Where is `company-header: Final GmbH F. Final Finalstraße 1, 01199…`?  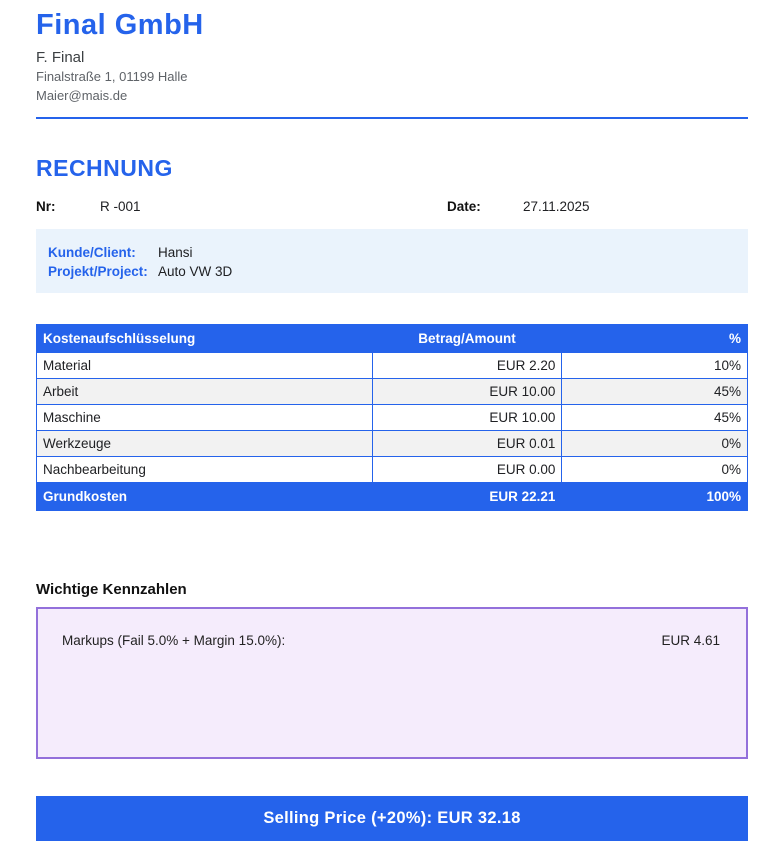
company-header: Final GmbH F. Final Finalstraße 1, 01199… is located at coordinates (392, 56).